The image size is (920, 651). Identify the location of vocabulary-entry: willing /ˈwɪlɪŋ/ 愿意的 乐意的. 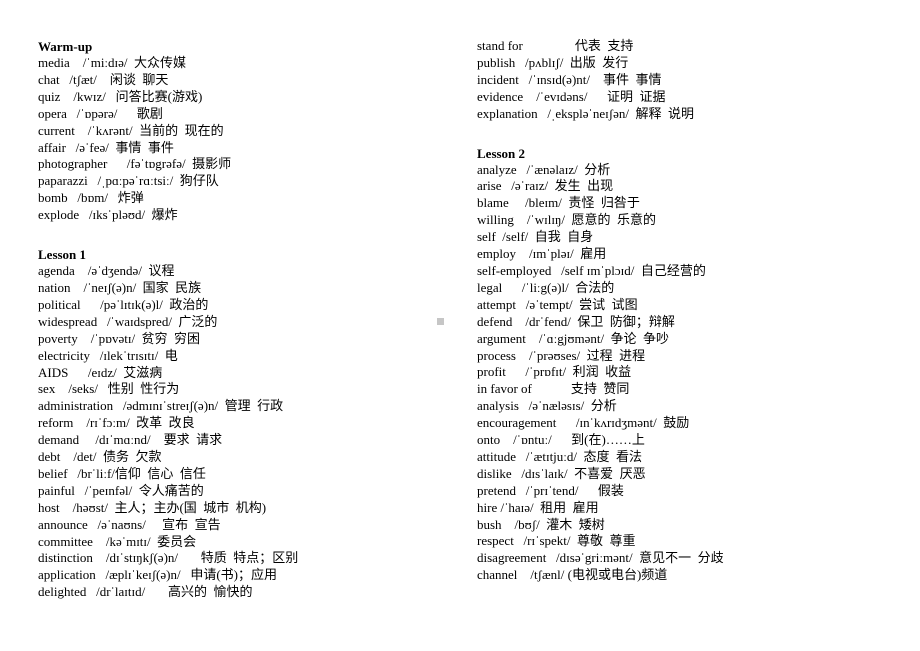
(567, 220).